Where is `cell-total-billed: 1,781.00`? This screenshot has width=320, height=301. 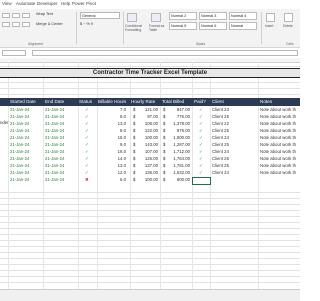
cell-total-billed: 1,781.00 is located at coordinates (181, 165).